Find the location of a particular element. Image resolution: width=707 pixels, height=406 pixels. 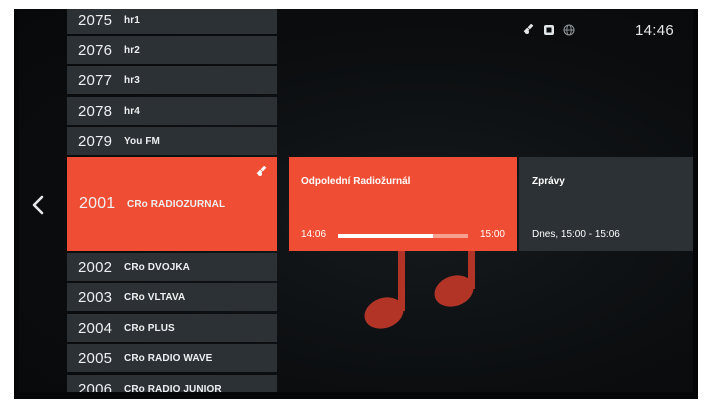

channel-name: CRo RADIO WAVE is located at coordinates (168, 358).